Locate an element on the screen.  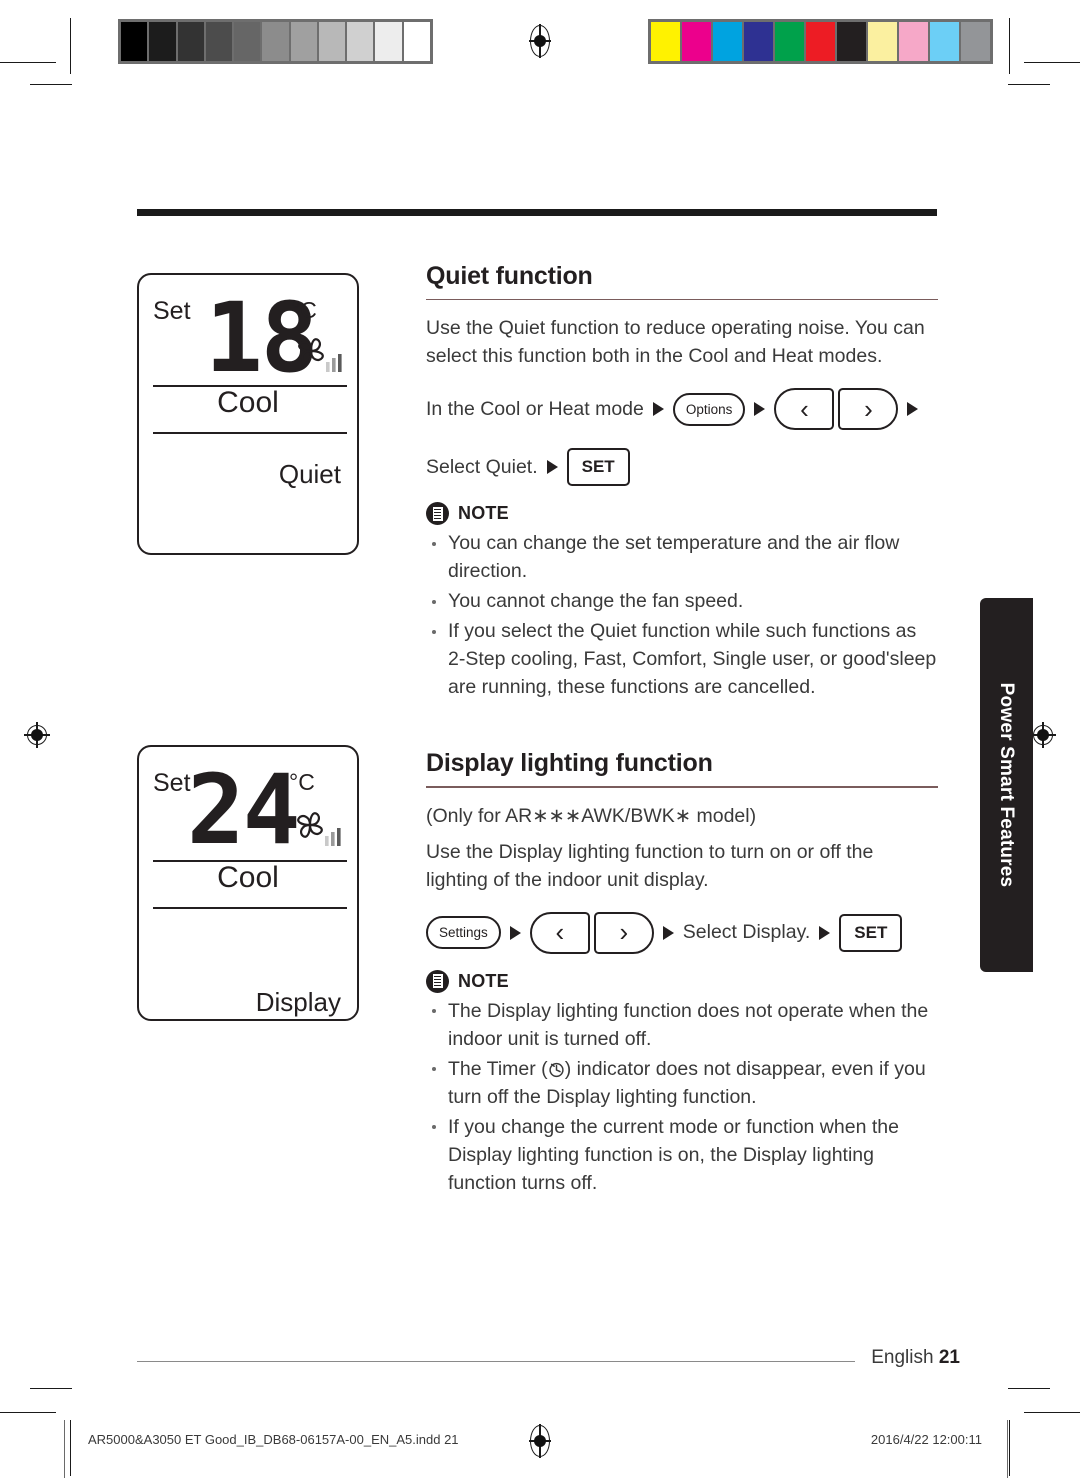
lcd-panel-quiet: Set 18 °C Cool Quiet is located at coordinates (248, 414).